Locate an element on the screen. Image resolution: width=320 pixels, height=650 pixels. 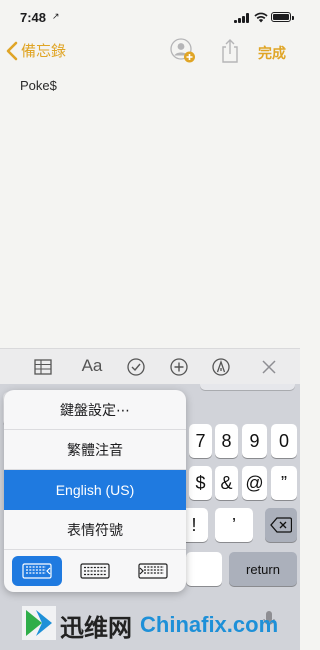
text-style-button: Aa is located at coordinates (92, 366).